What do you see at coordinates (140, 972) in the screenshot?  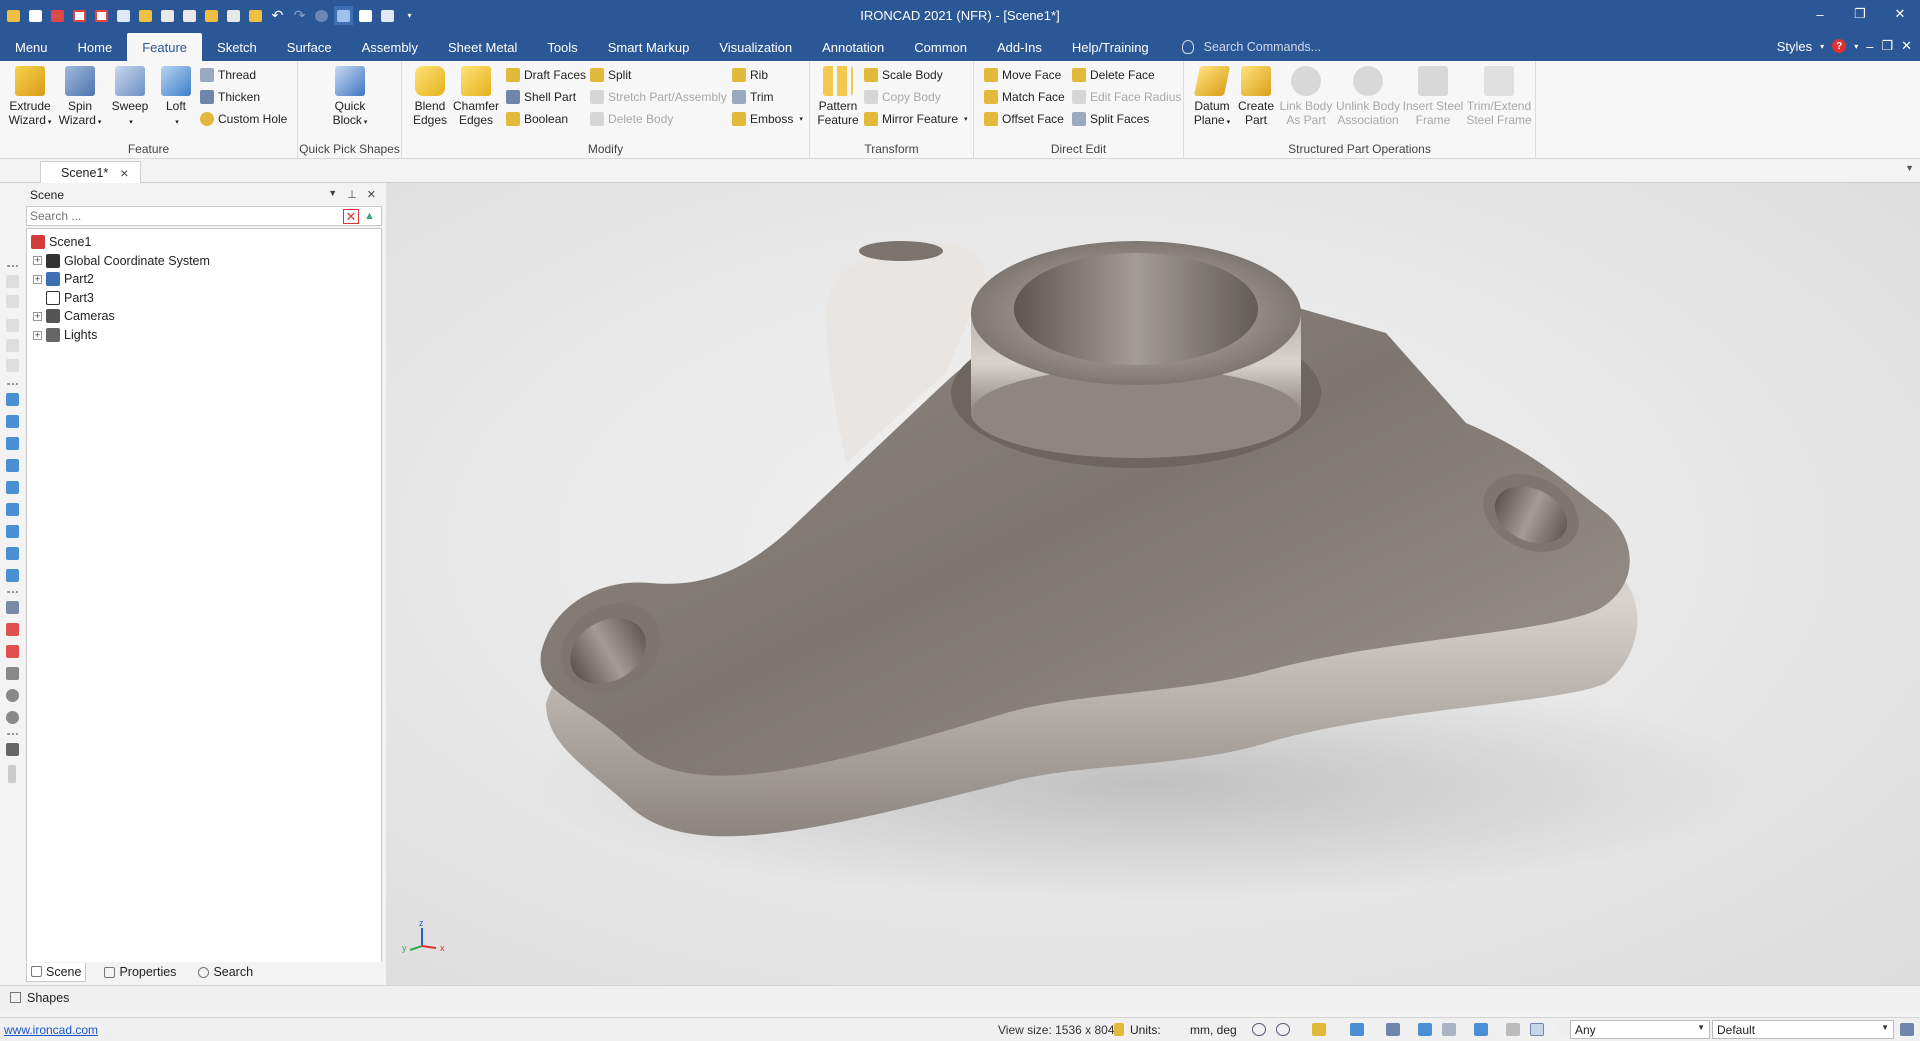 I see `tab-properties: Properties` at bounding box center [140, 972].